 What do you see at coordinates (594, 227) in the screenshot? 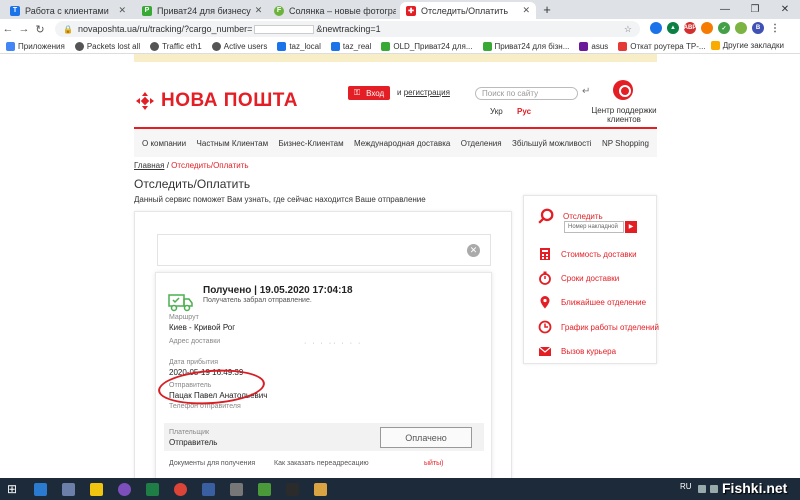
I see `waybill-number-input: Номер накладной` at bounding box center [594, 227].